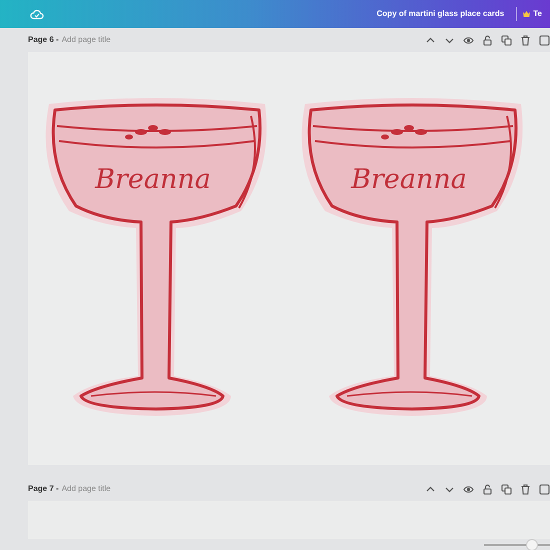 The height and width of the screenshot is (550, 550). Describe the element at coordinates (532, 544) in the screenshot. I see `slider-thumb` at that location.